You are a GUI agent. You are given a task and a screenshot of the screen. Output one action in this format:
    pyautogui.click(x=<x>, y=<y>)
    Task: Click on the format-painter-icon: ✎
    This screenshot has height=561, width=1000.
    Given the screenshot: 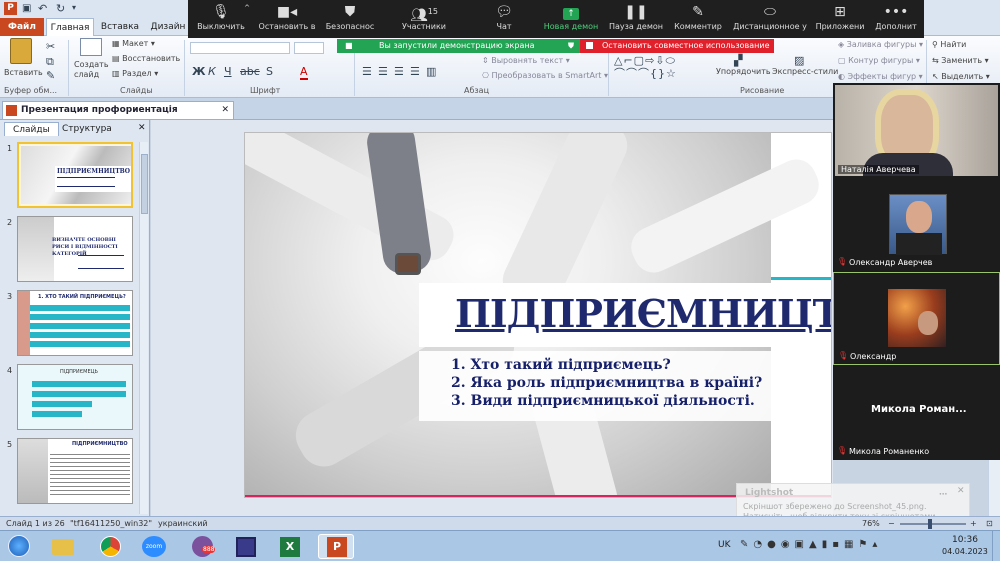 What is the action you would take?
    pyautogui.click(x=50, y=75)
    